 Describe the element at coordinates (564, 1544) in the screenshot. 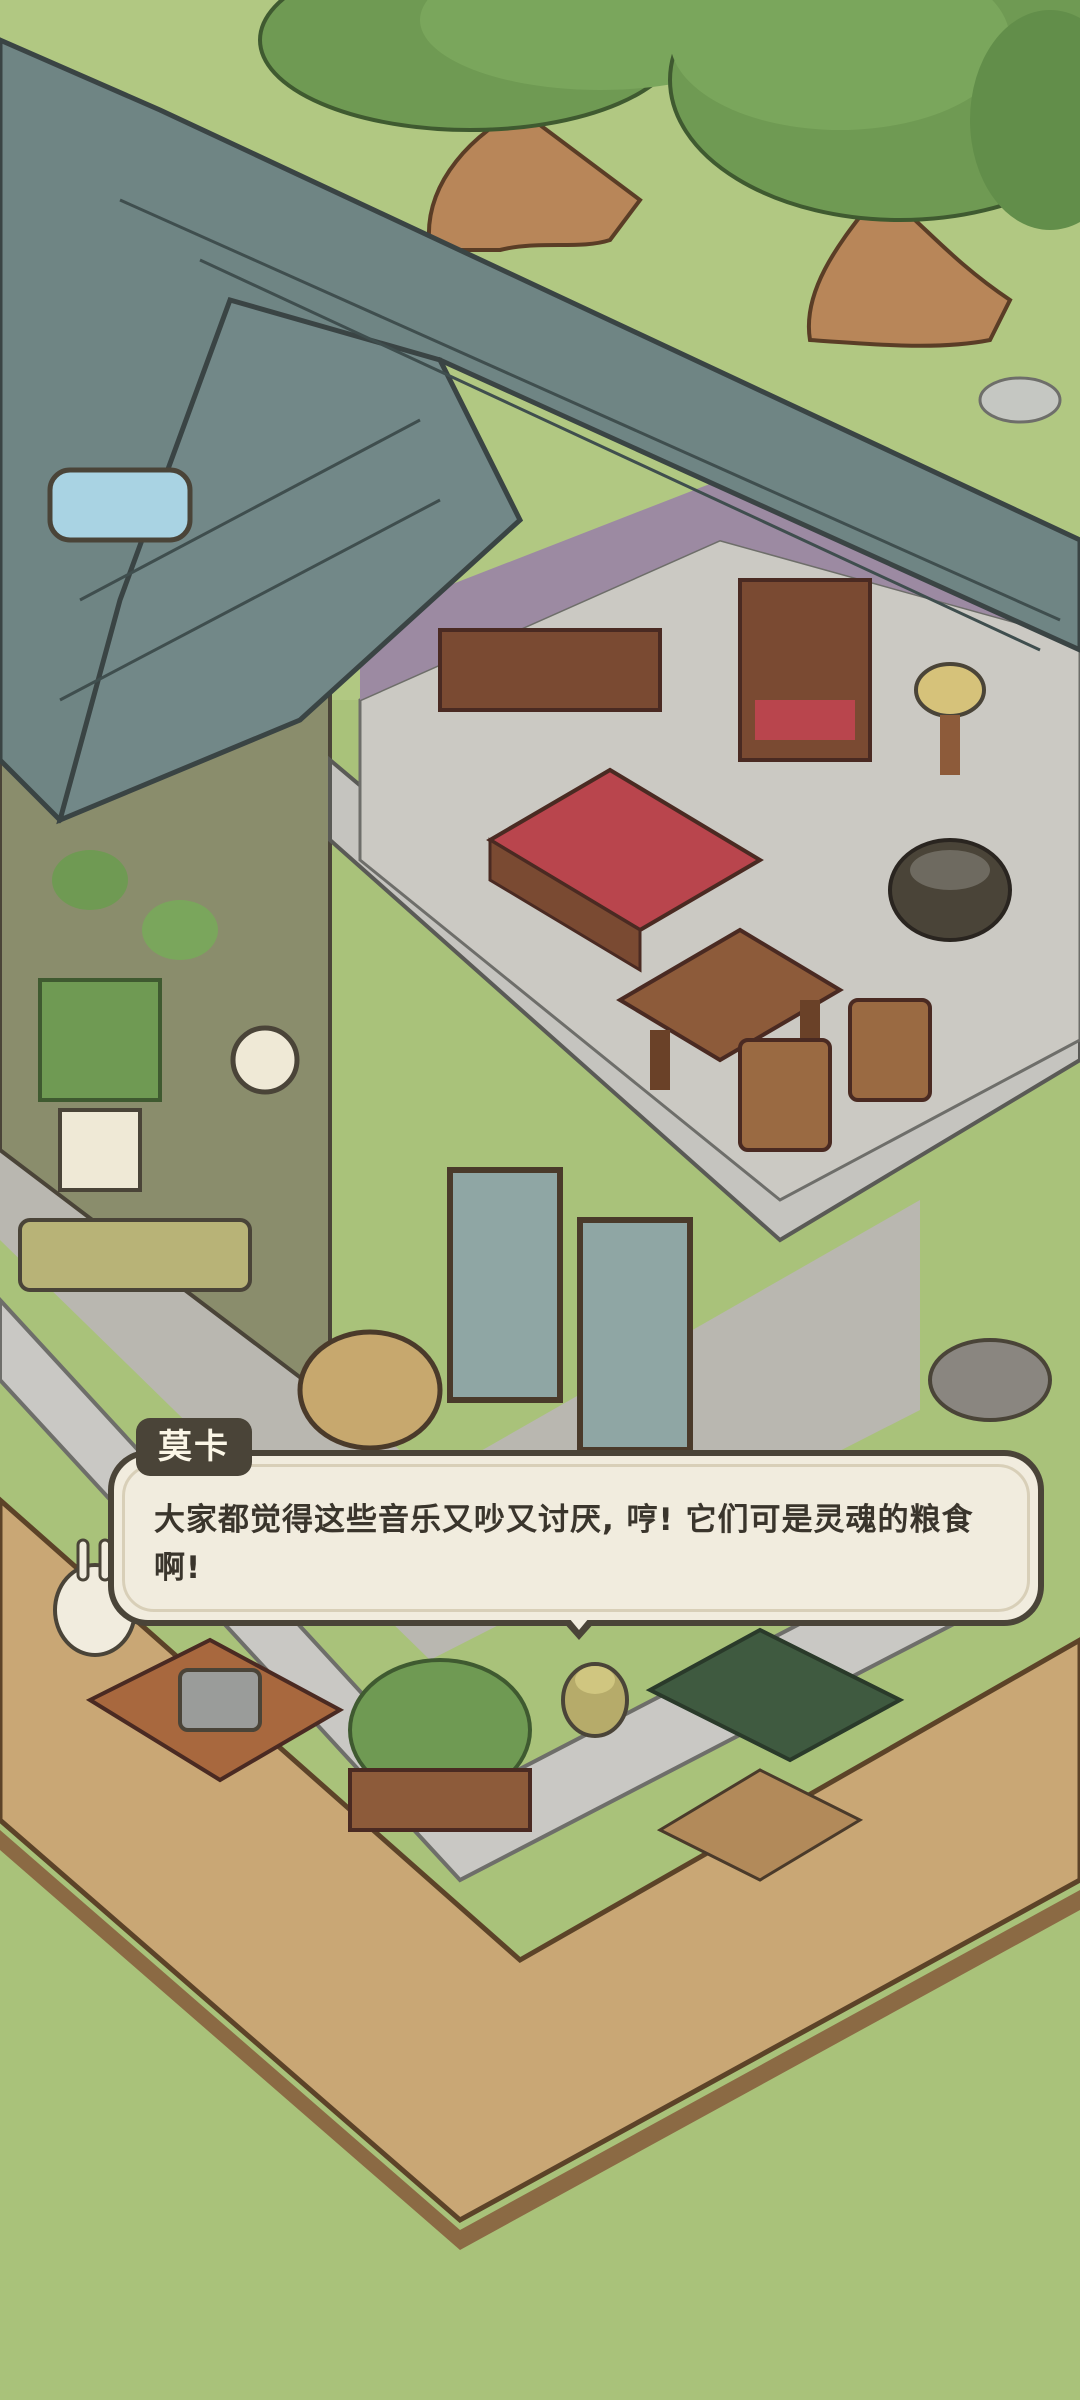

I see `dialog-text: 大家都觉得这些音乐又吵又讨厌, 哼! 它们可是灵魂的粮食啊!` at that location.